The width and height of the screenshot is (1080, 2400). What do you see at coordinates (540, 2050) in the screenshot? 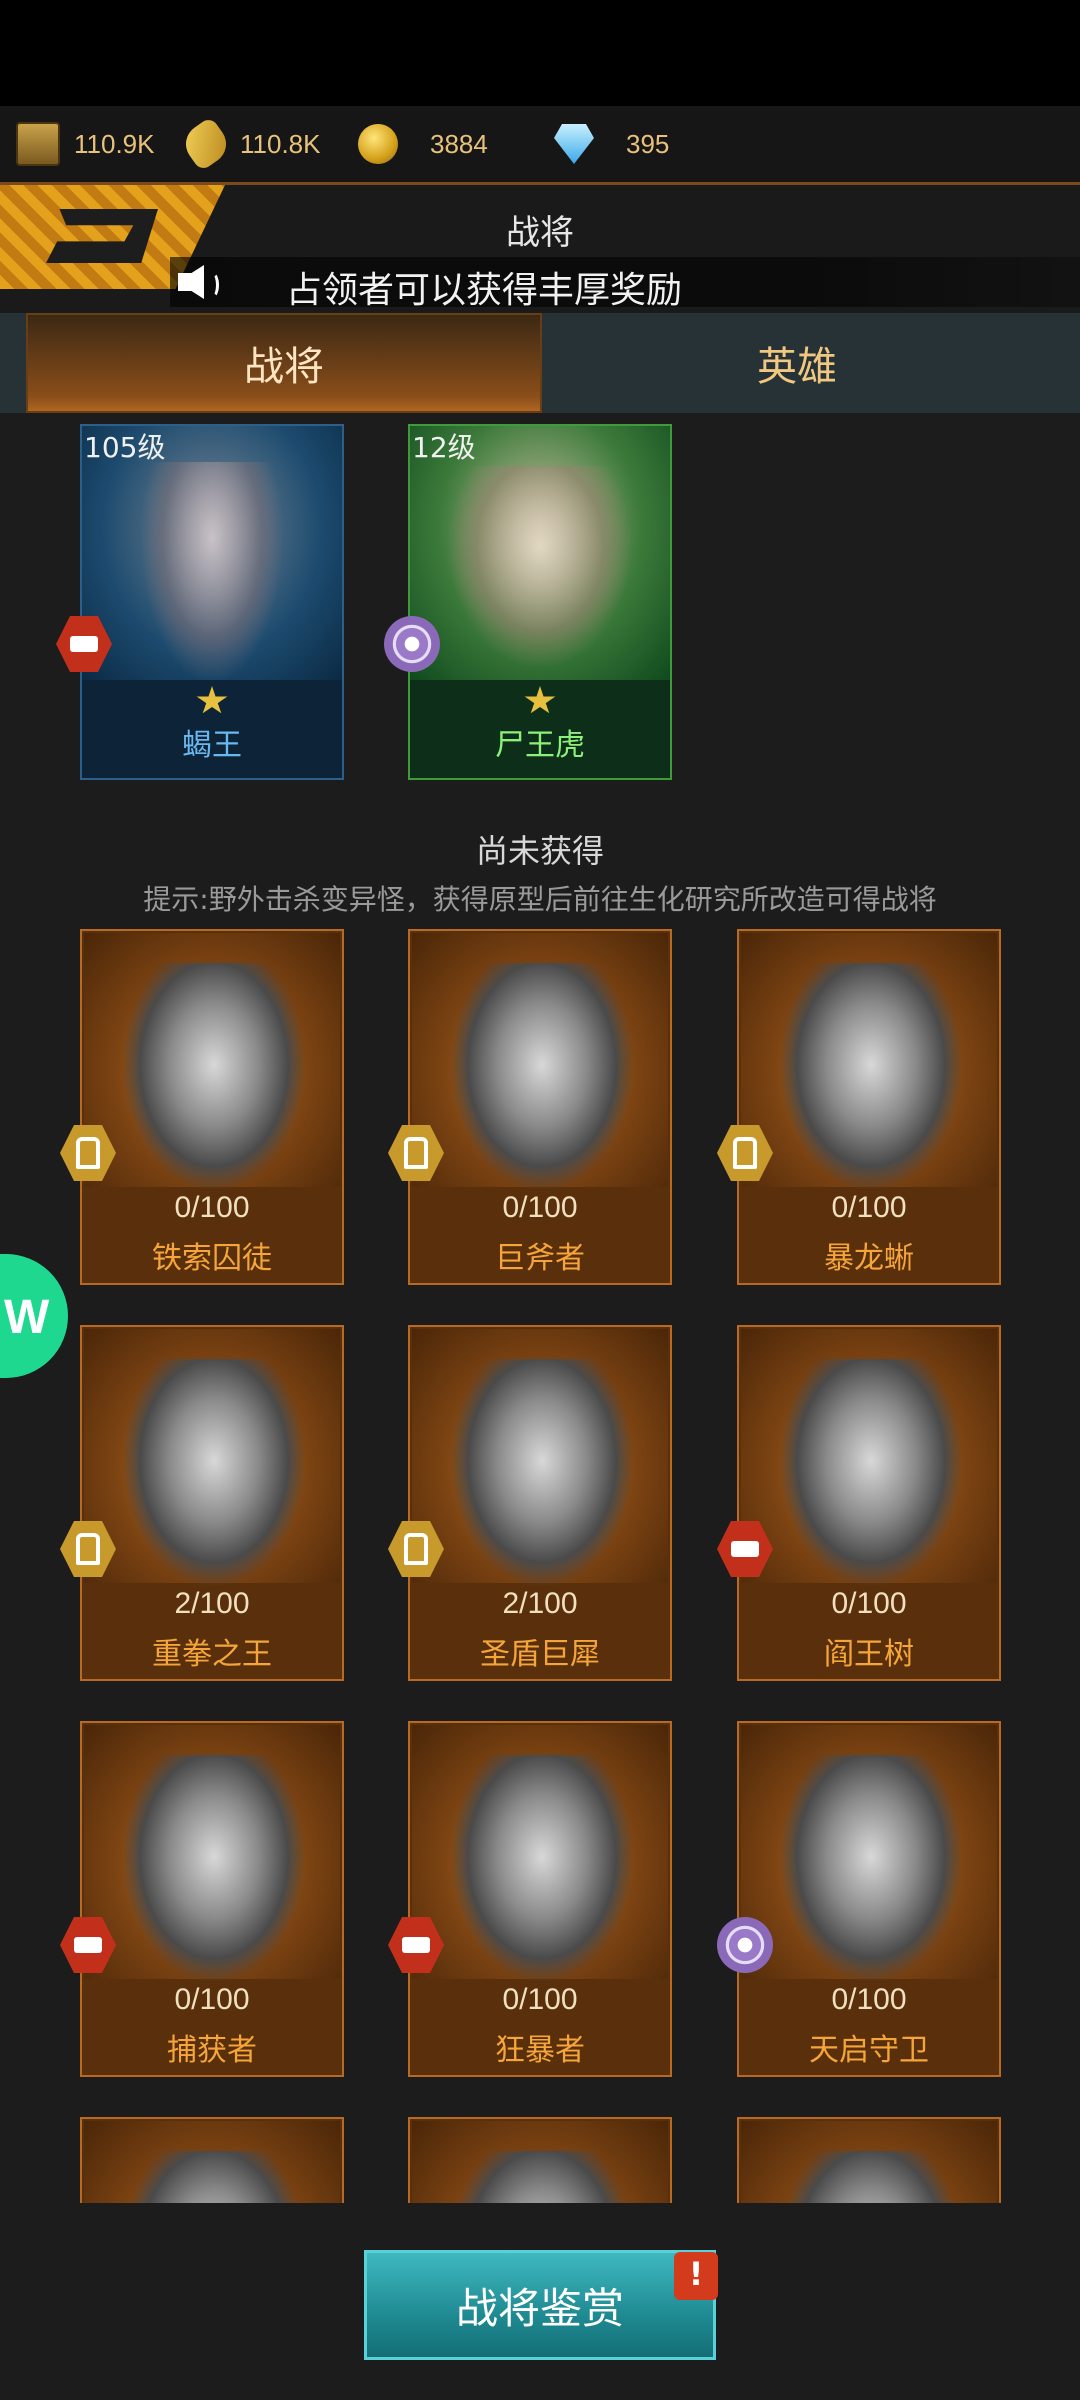
I see `general-name: 狂暴者` at bounding box center [540, 2050].